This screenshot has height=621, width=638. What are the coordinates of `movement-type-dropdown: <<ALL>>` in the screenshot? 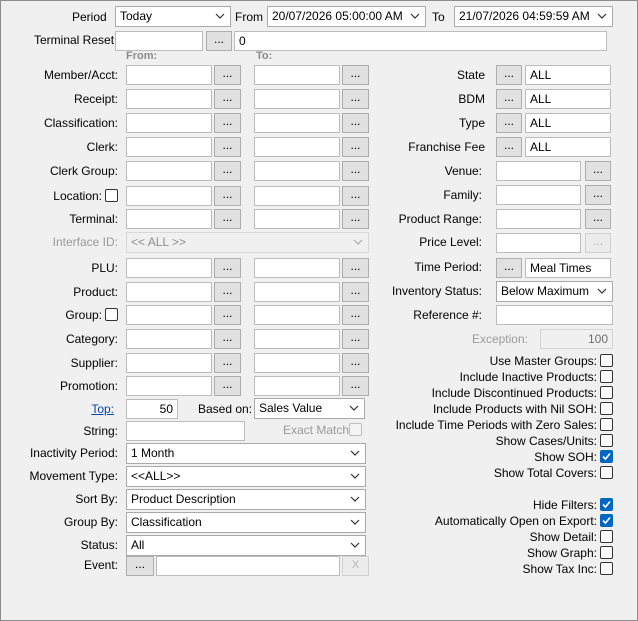 It's located at (246, 476).